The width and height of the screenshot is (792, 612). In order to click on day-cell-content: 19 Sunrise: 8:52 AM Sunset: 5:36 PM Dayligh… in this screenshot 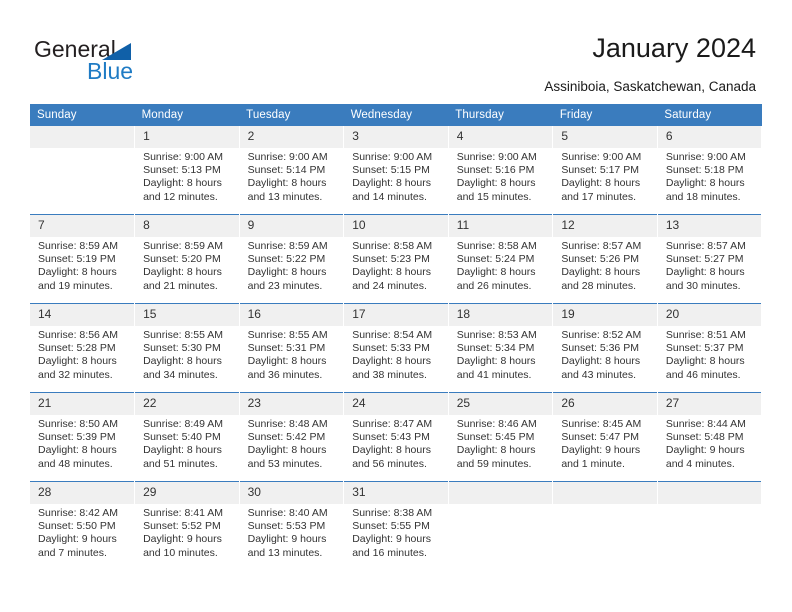, I will do `click(605, 348)`.